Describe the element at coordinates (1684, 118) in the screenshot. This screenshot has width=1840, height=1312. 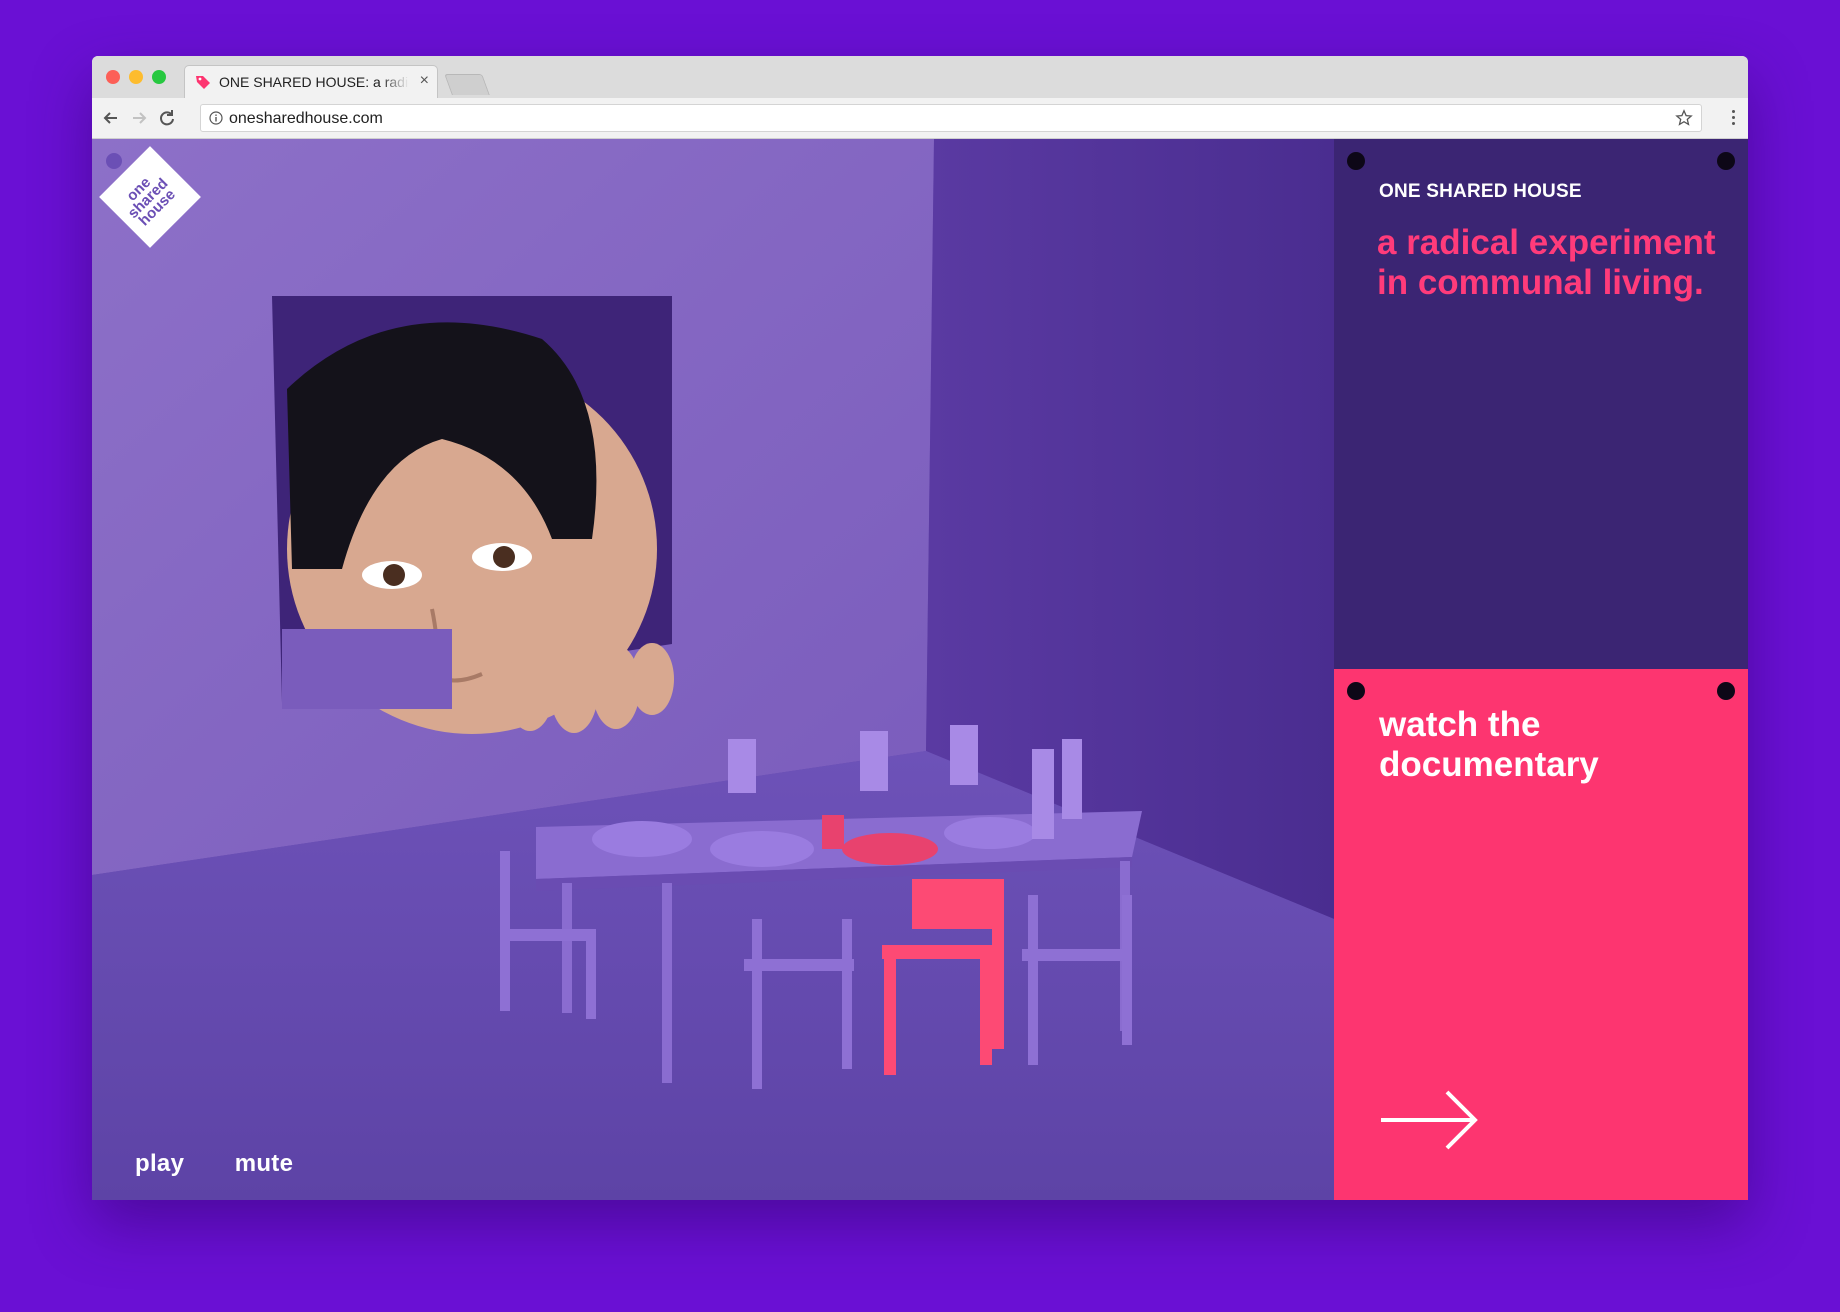
I see `bookmark-star-icon` at that location.